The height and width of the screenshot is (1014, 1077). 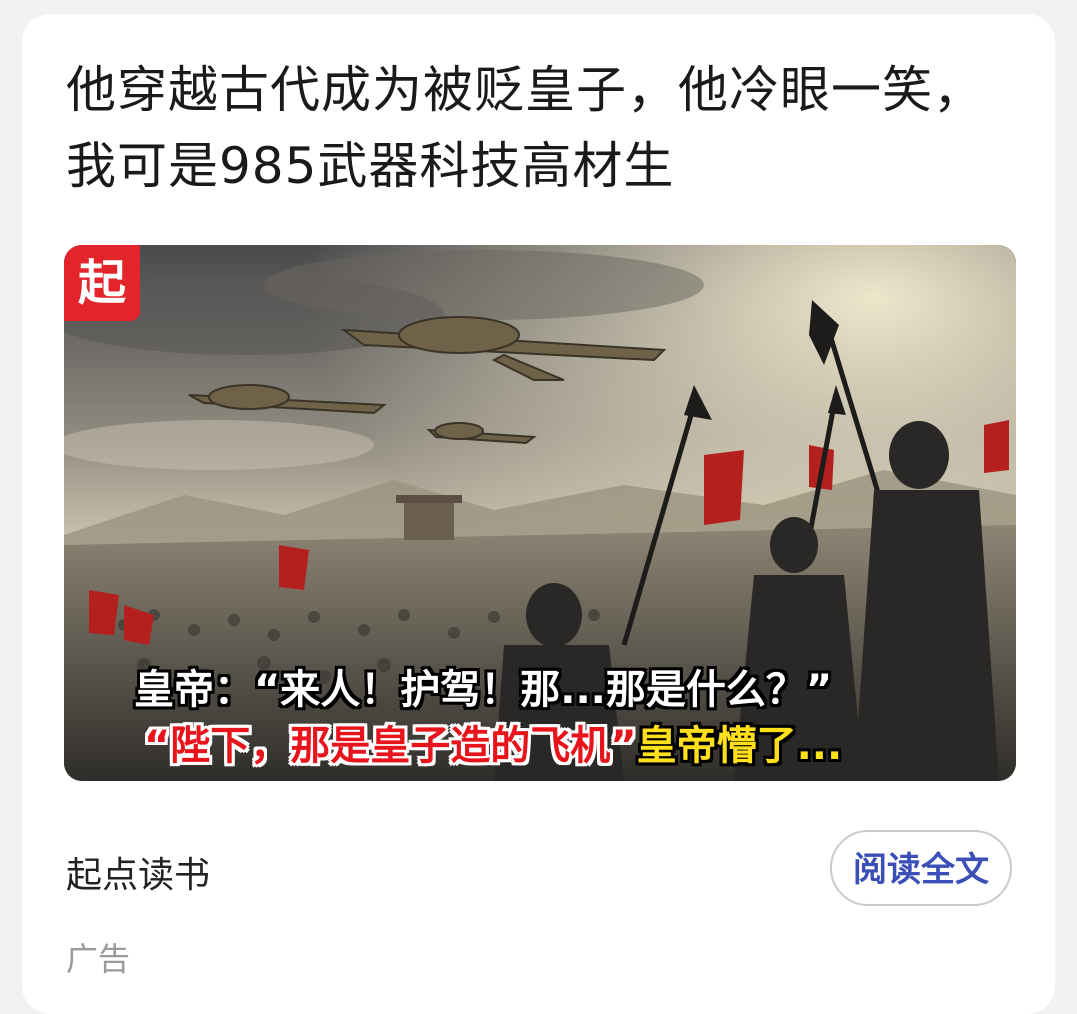 I want to click on qidian-logo: 起, so click(x=102, y=283).